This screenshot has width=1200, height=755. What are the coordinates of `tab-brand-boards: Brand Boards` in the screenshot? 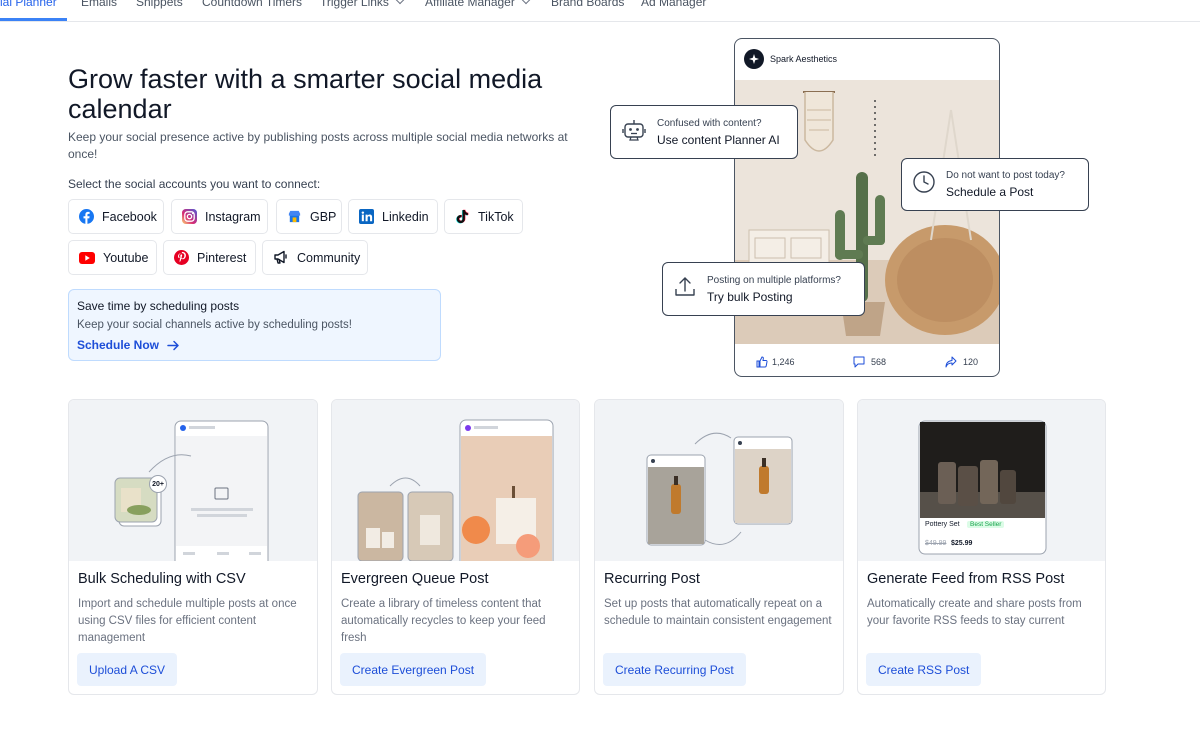 It's located at (587, 6).